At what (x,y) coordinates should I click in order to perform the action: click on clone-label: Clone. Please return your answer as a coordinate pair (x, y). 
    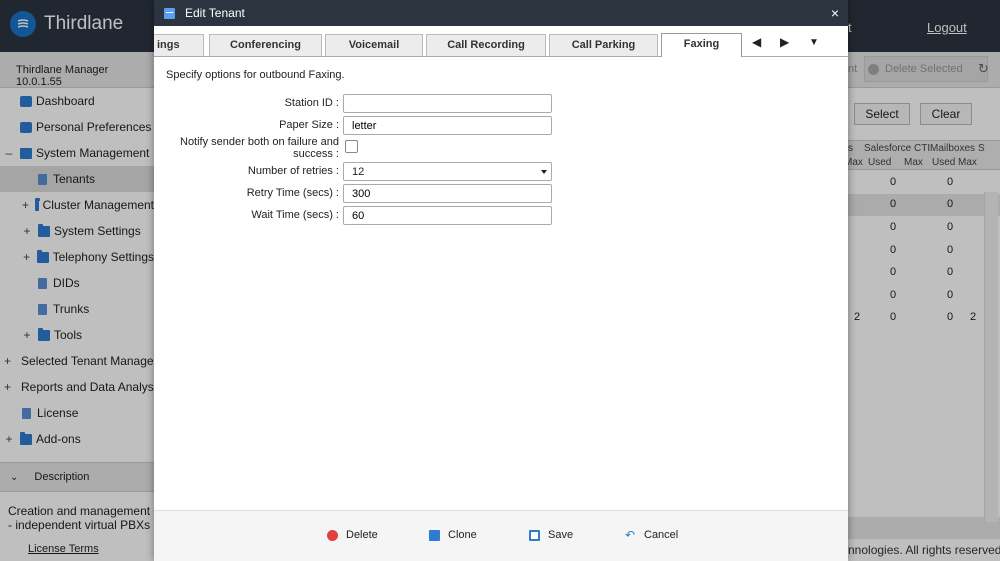
    Looking at the image, I should click on (462, 535).